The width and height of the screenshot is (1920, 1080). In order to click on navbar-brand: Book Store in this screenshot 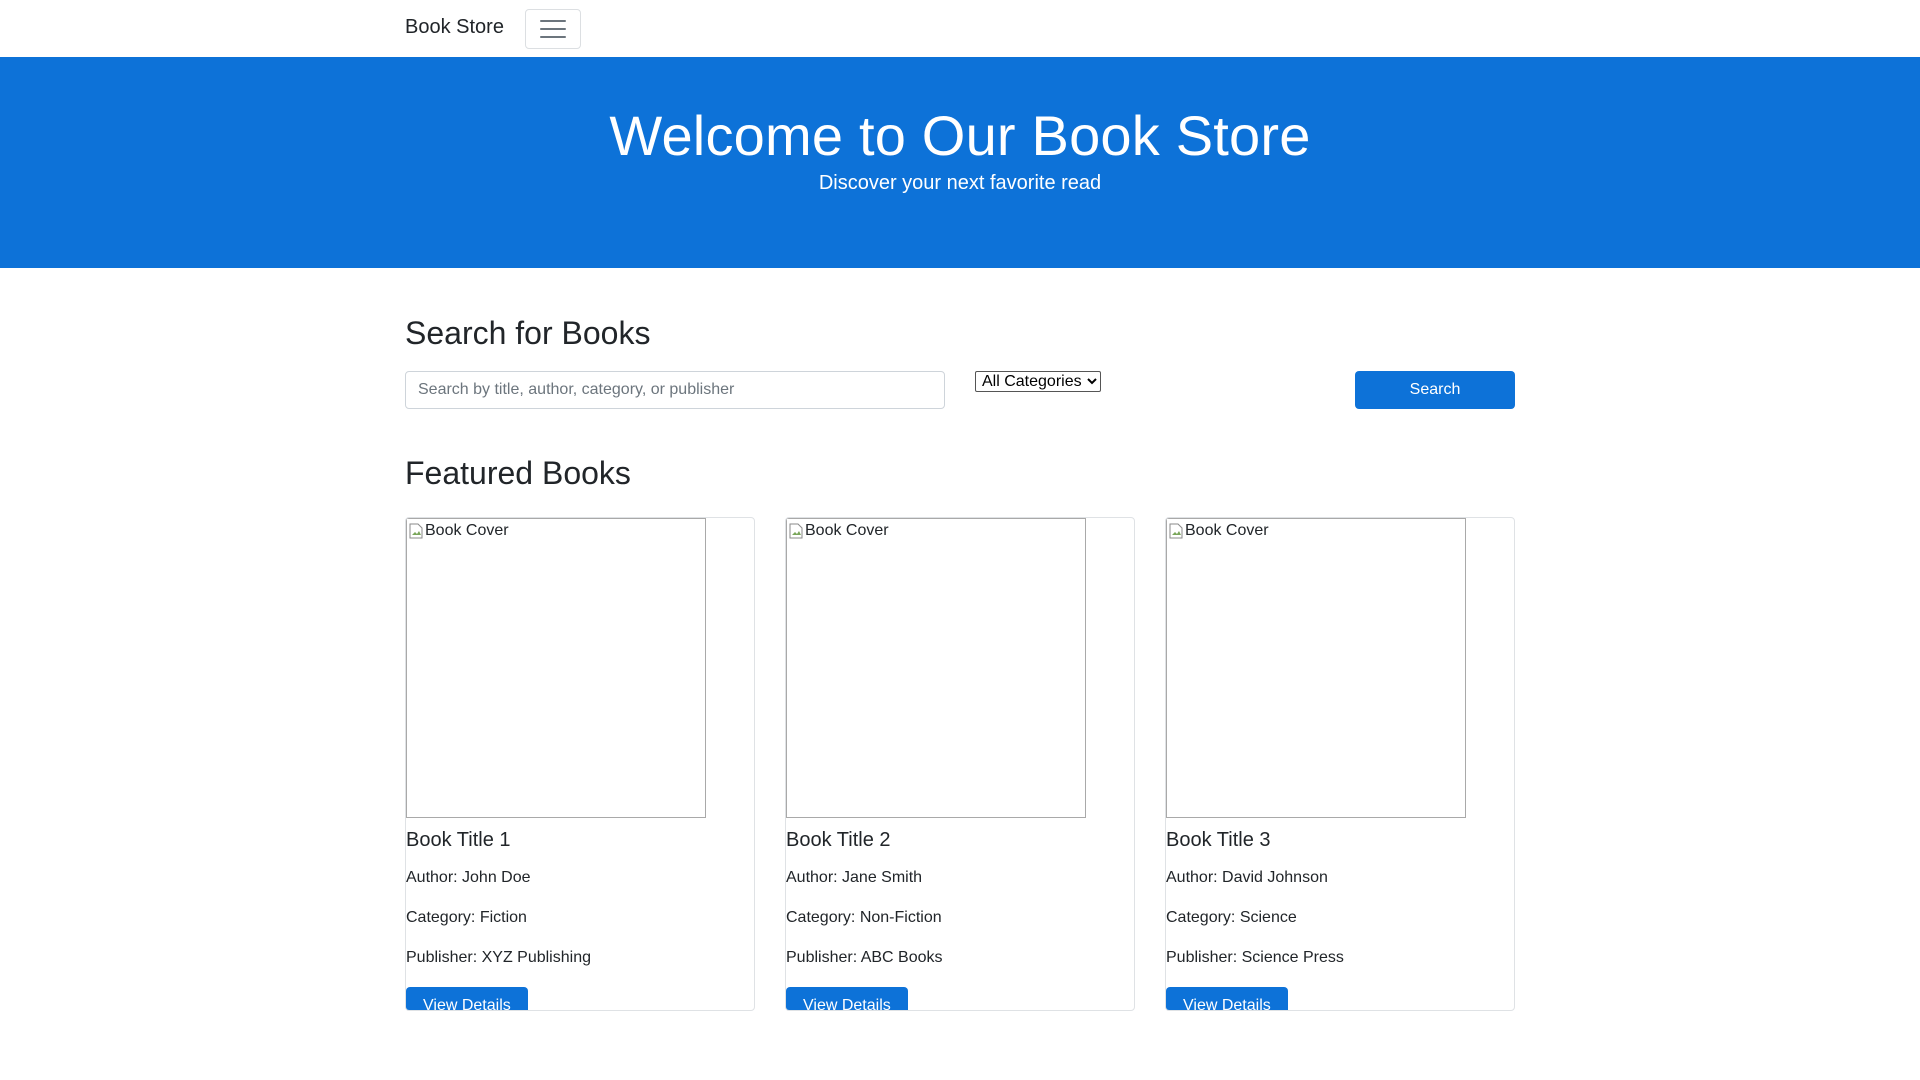, I will do `click(454, 27)`.